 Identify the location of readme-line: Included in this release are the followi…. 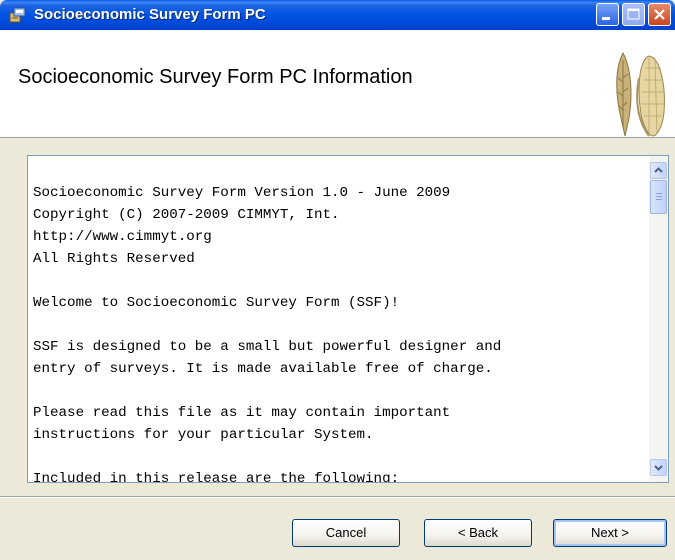
(216, 477).